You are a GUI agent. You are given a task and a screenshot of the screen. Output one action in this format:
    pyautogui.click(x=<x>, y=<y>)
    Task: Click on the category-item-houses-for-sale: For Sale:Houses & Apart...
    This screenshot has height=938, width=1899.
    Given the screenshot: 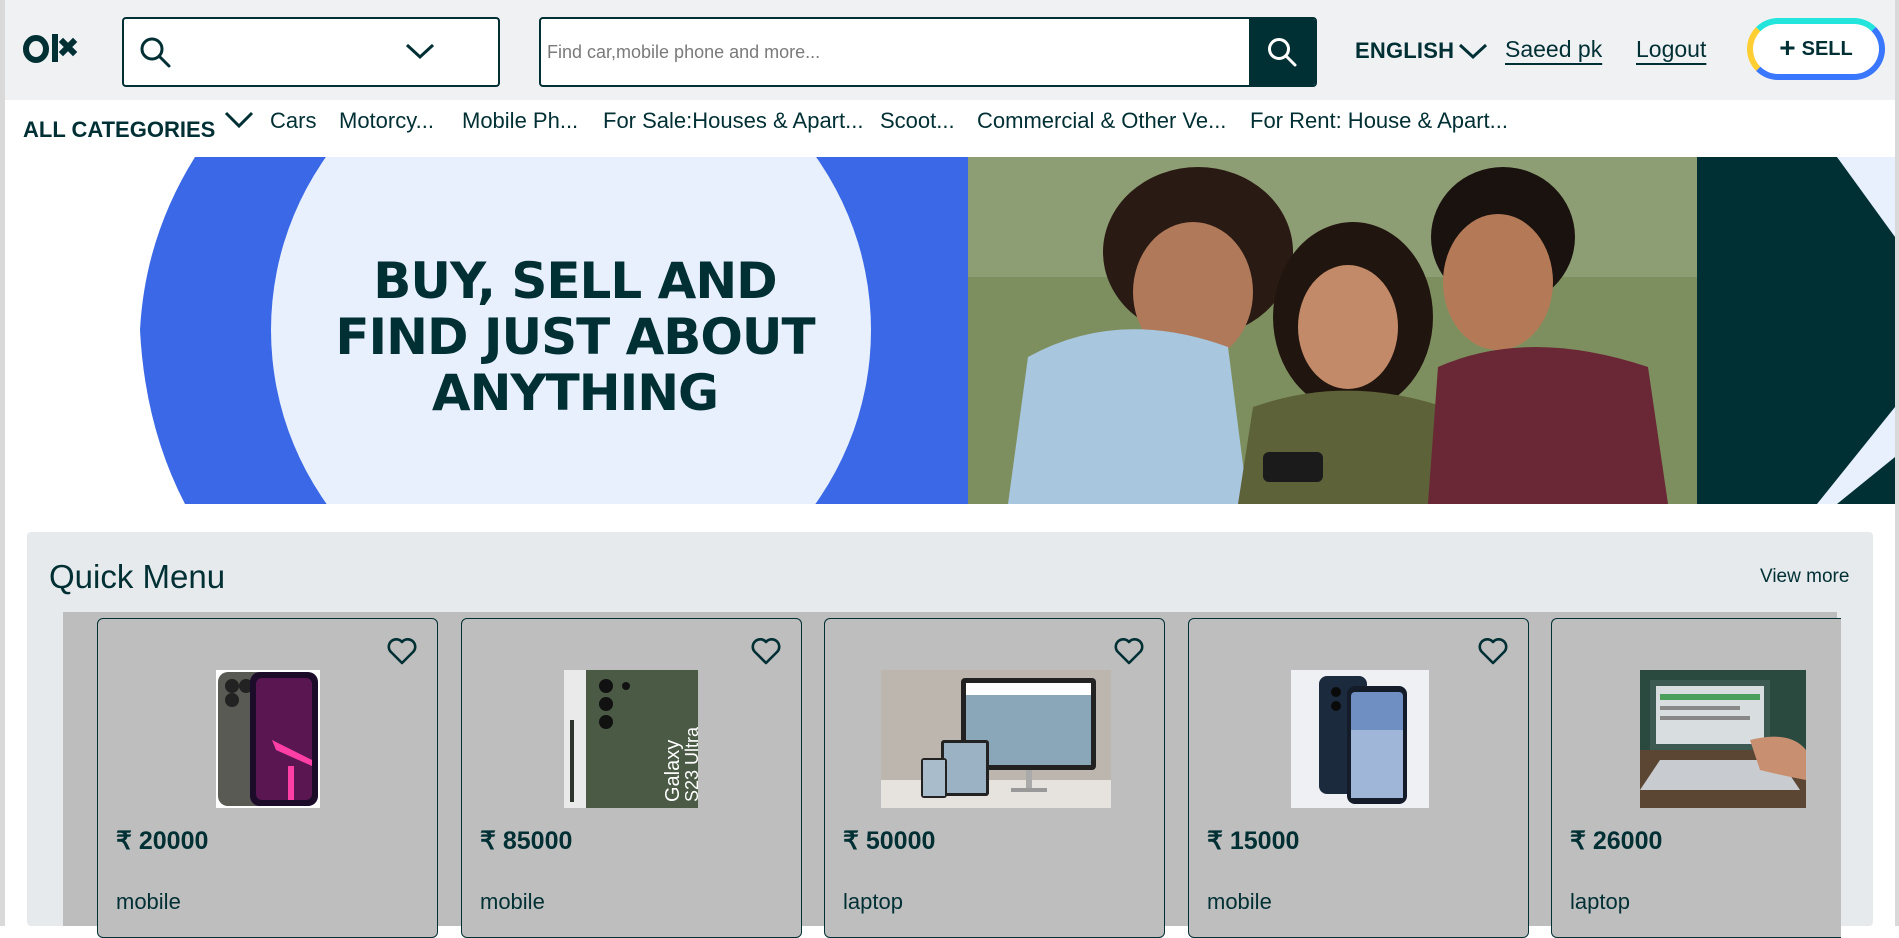 What is the action you would take?
    pyautogui.click(x=733, y=121)
    